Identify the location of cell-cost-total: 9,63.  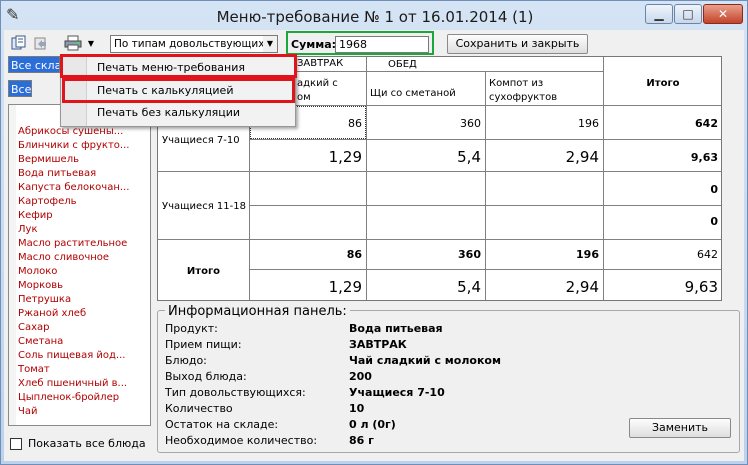
(704, 157).